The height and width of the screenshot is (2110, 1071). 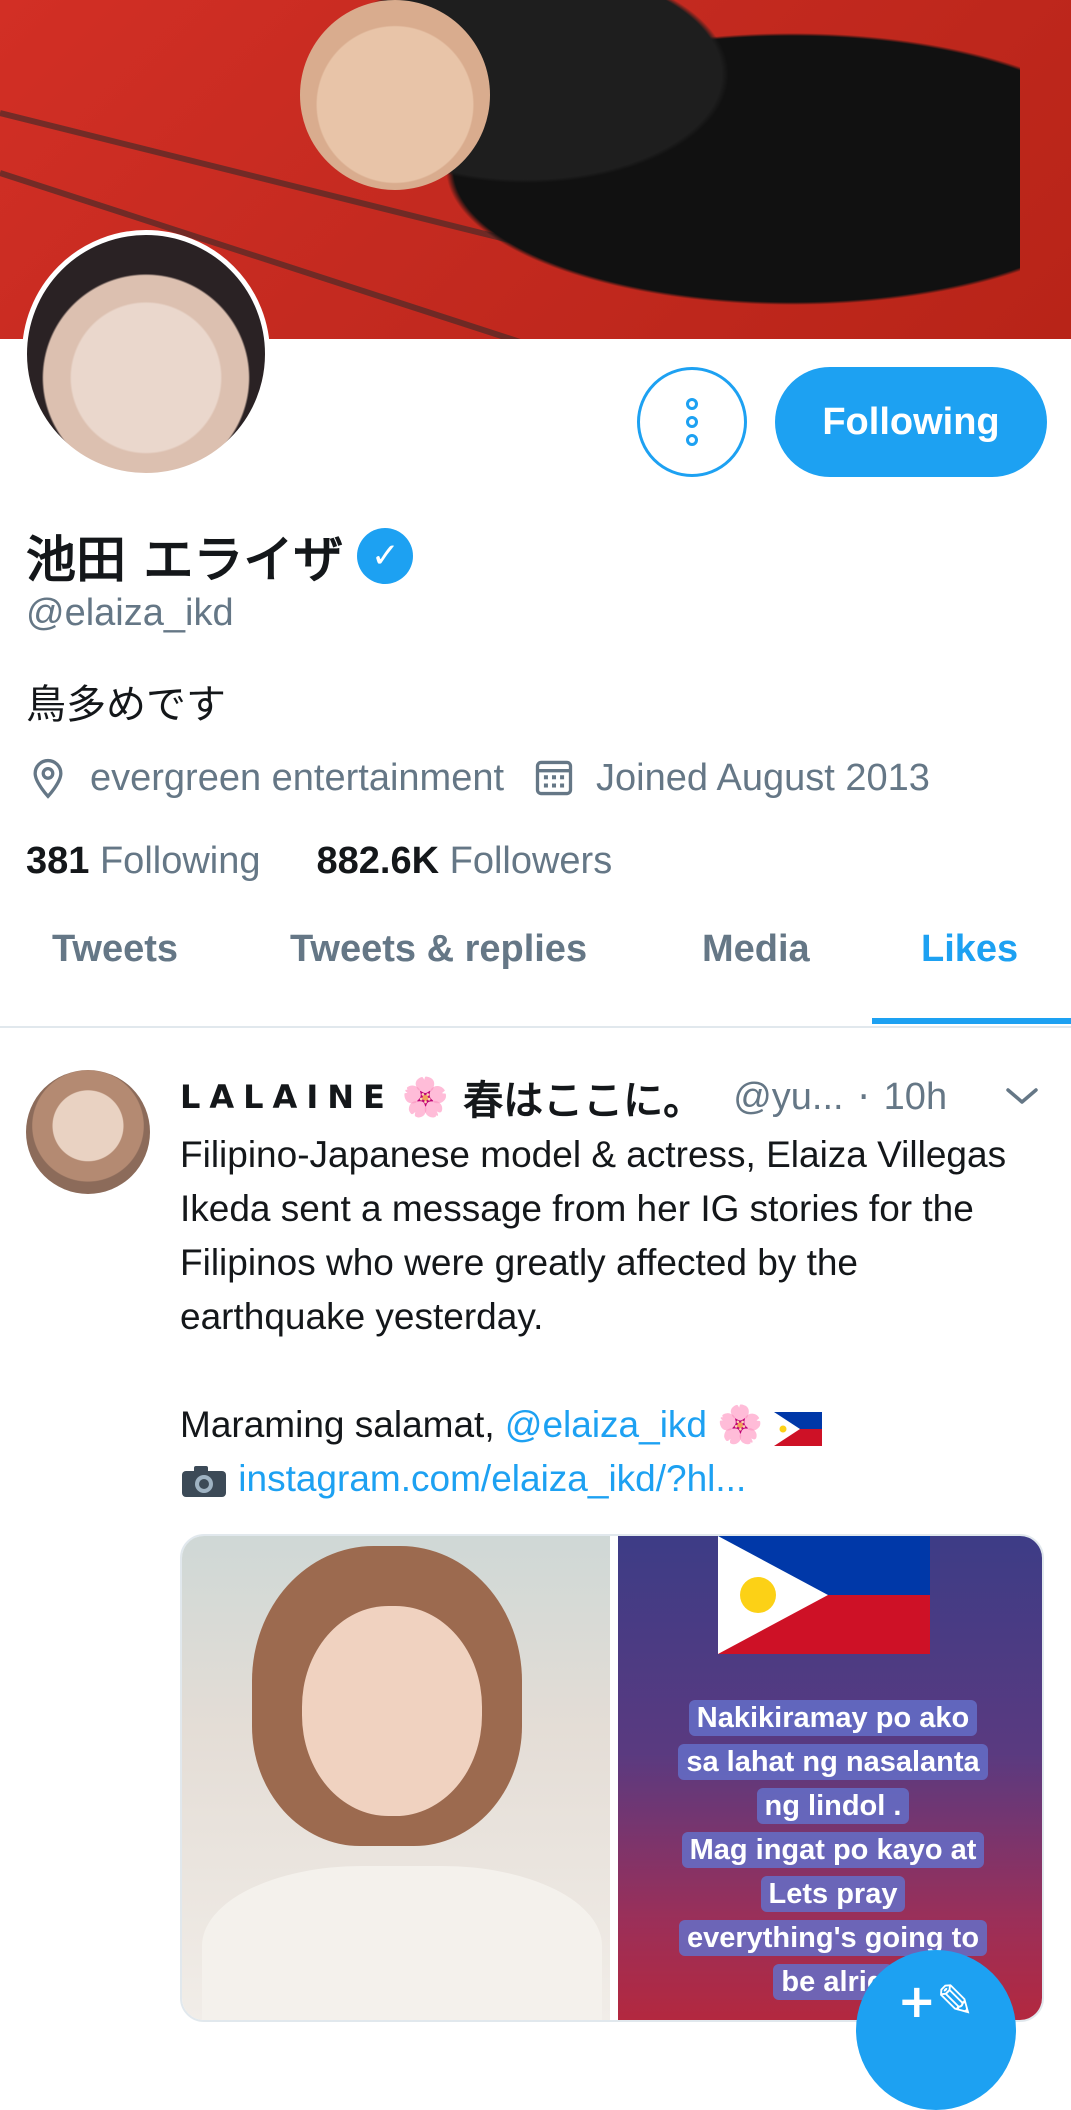 I want to click on following-count: 381, so click(x=58, y=861).